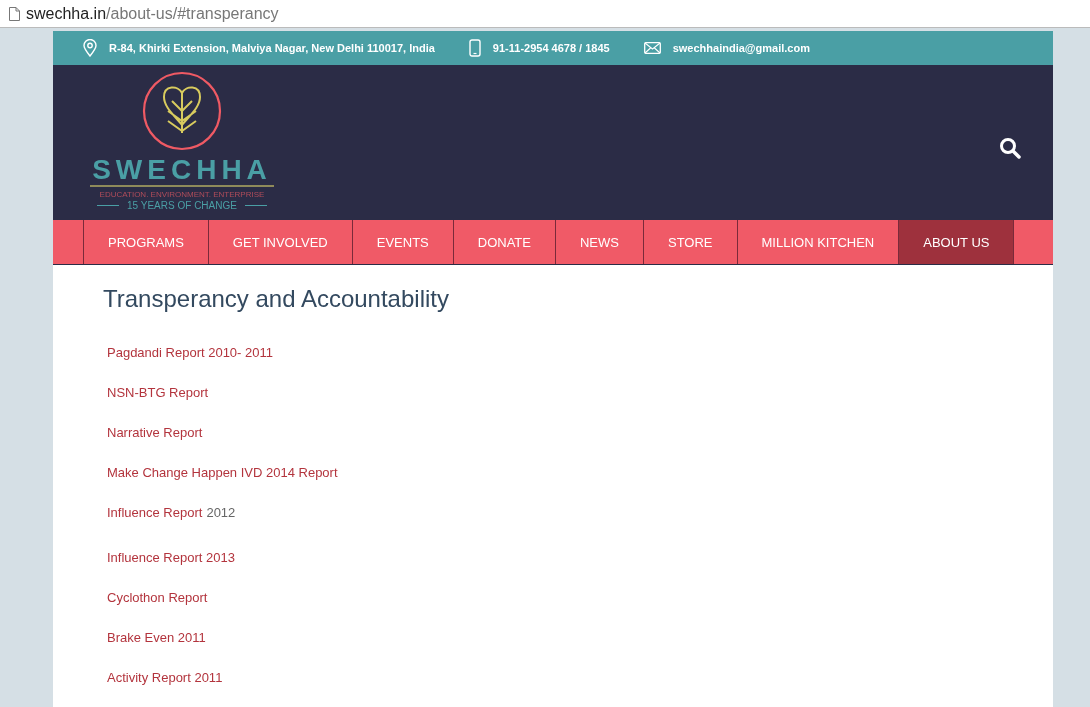 The image size is (1090, 707). I want to click on mail-icon, so click(652, 48).